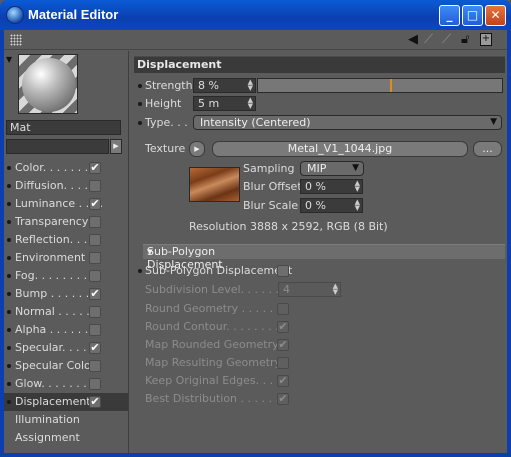 Image resolution: width=511 pixels, height=457 pixels. I want to click on strength-anim-dot, so click(140, 86).